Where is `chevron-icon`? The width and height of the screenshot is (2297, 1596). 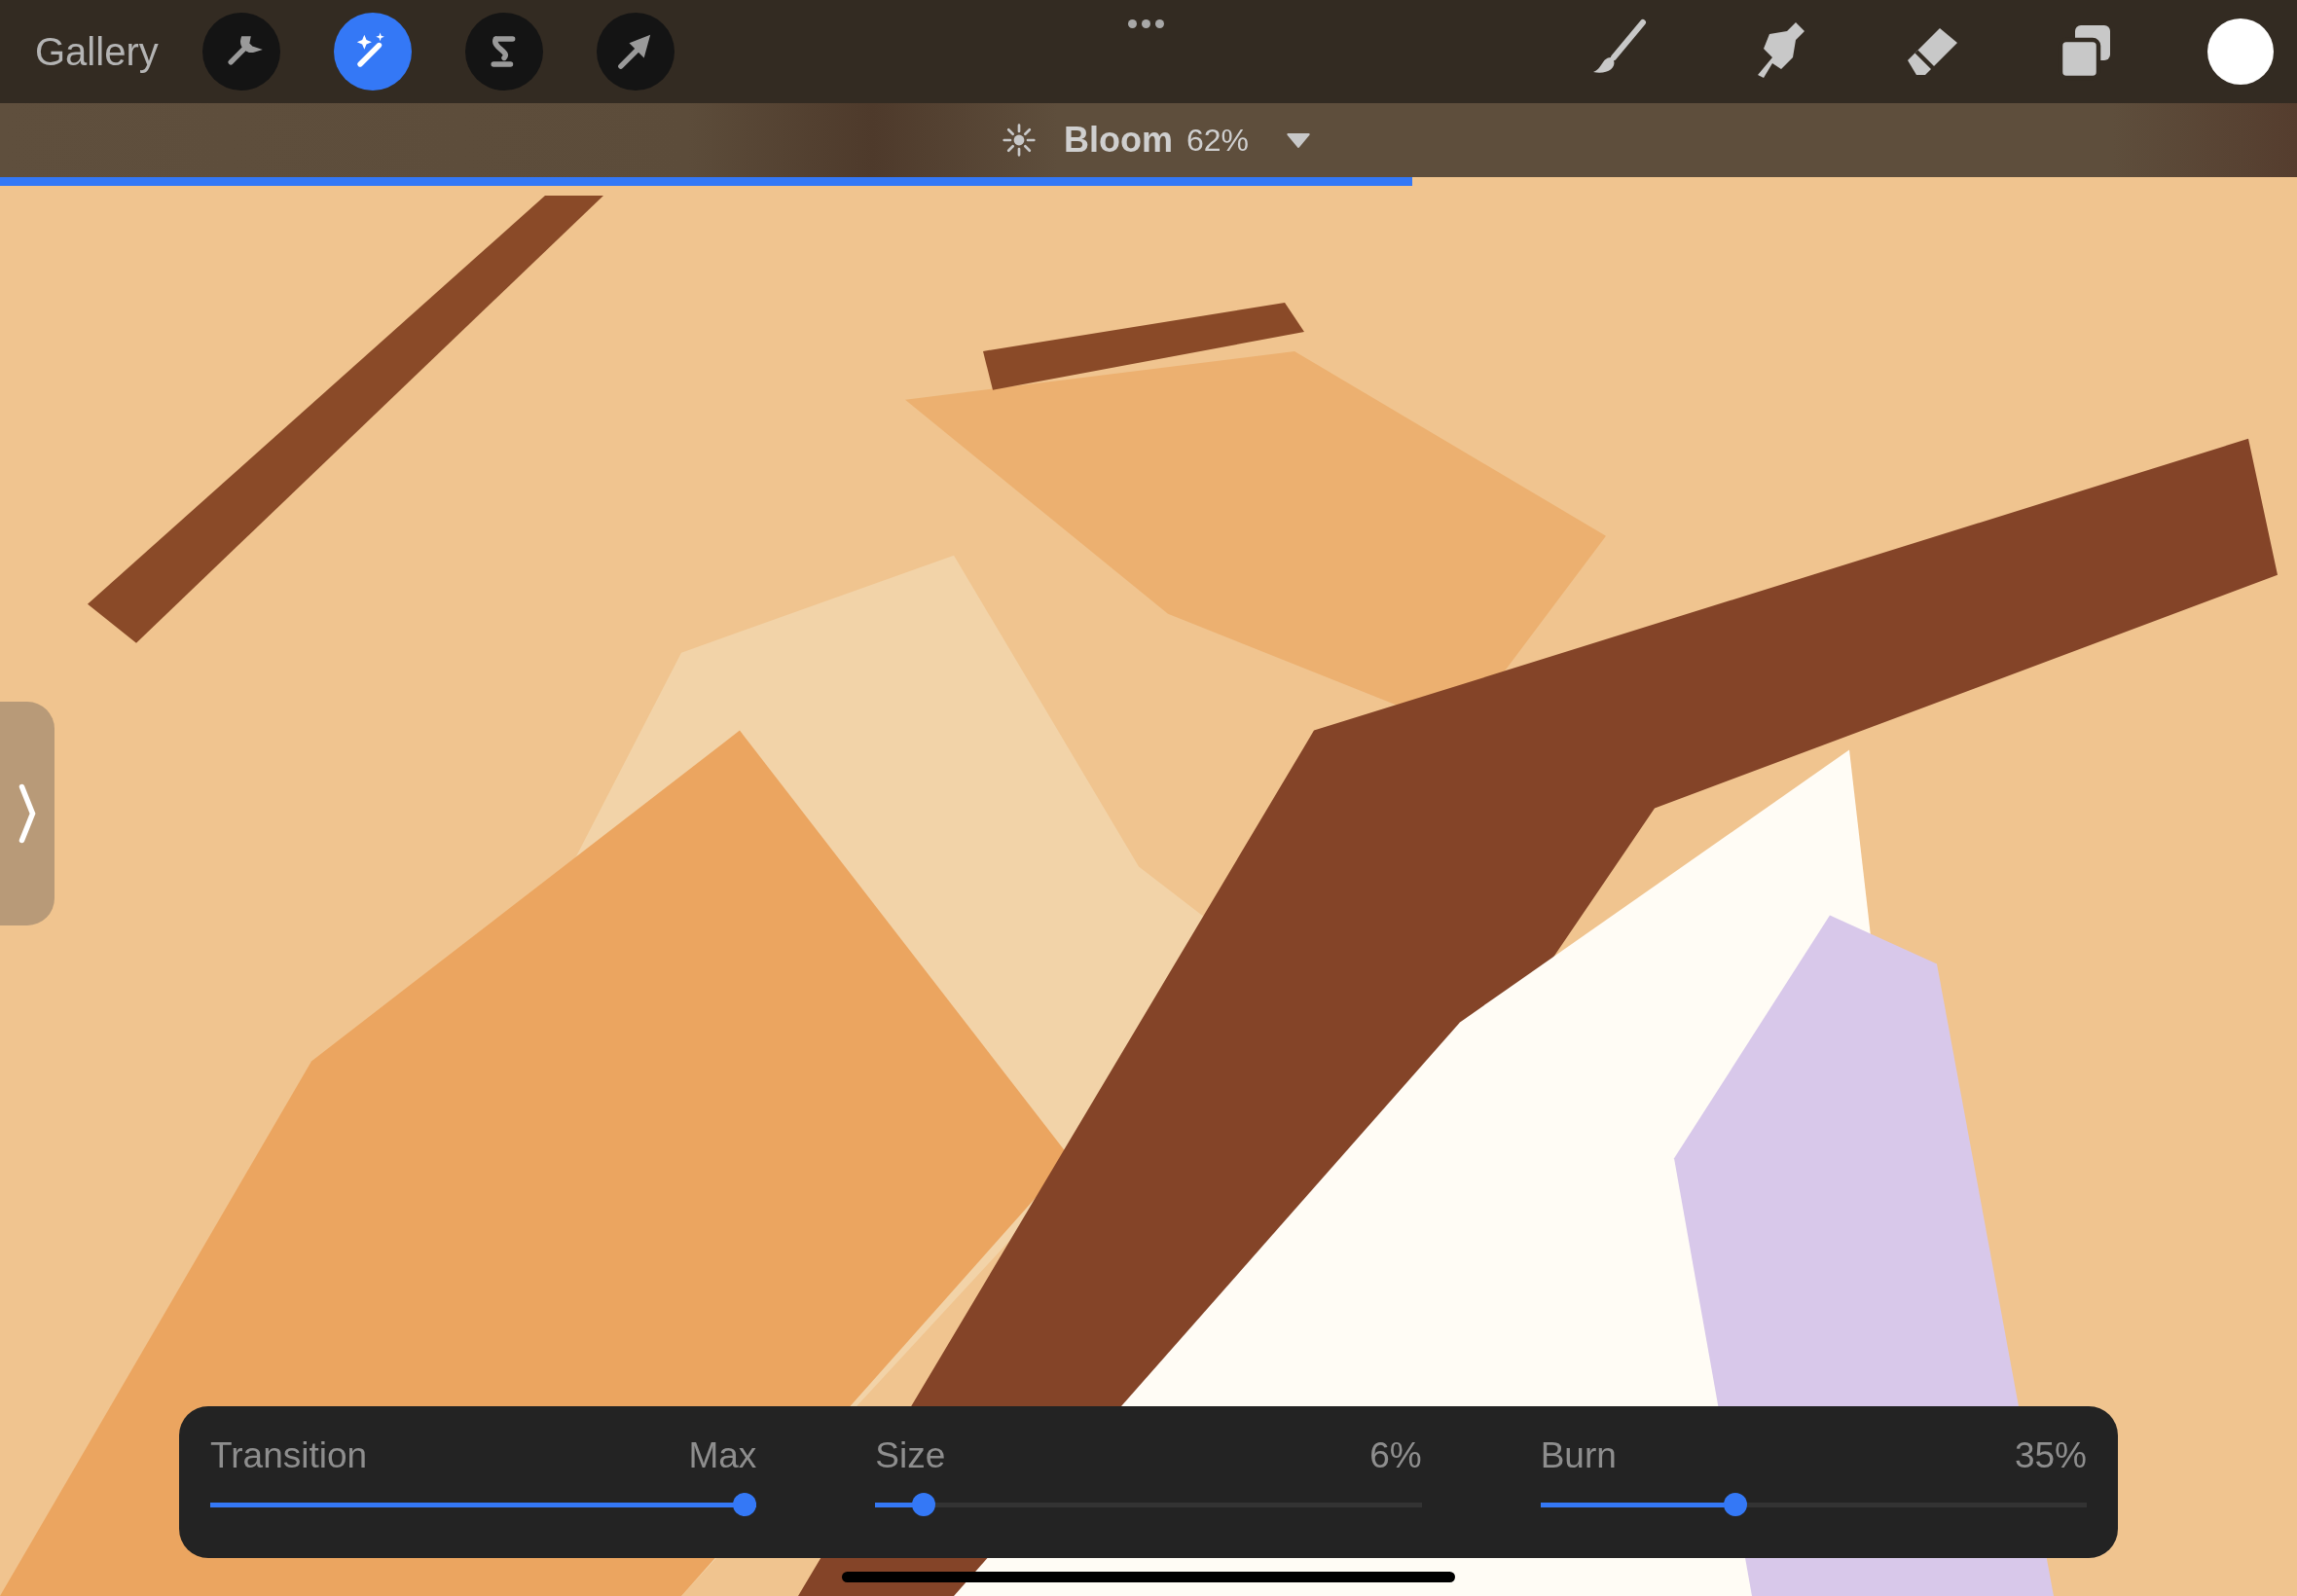
chevron-icon is located at coordinates (27, 813).